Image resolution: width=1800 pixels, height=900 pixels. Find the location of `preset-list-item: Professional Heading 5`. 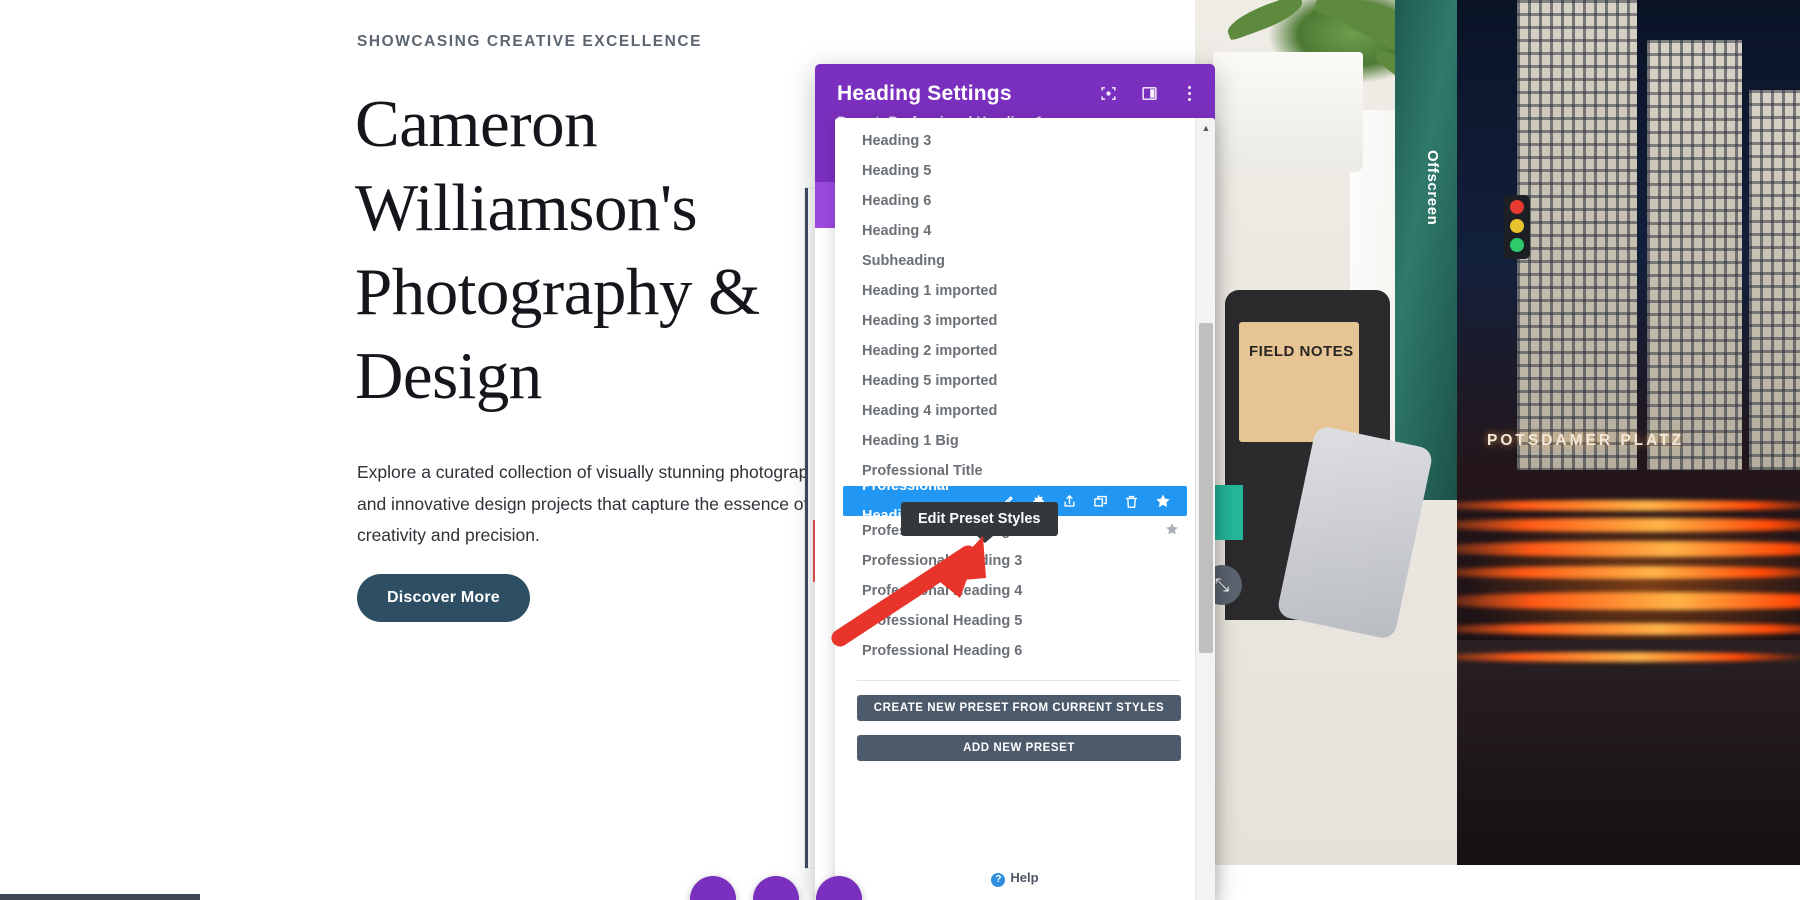

preset-list-item: Professional Heading 5 is located at coordinates (1015, 621).